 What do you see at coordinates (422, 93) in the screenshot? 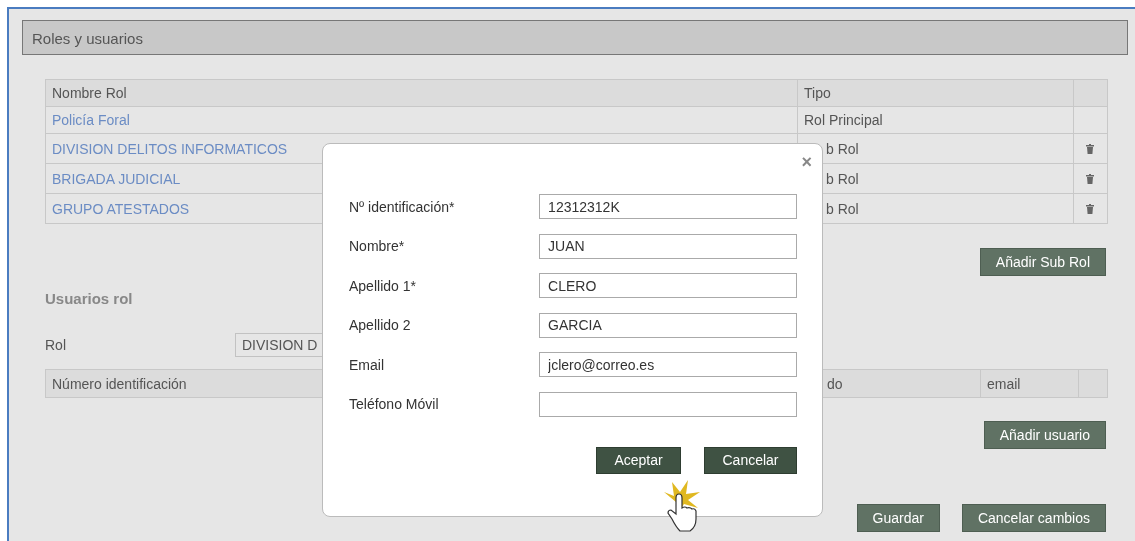
I see `column-header: Nombre Rol` at bounding box center [422, 93].